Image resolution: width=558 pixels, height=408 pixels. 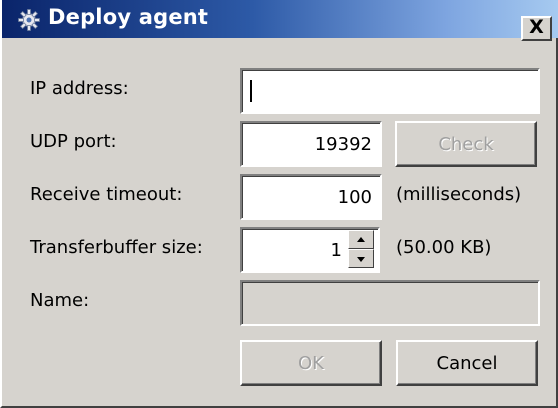 I want to click on receive-timeout-label: Receive timeout:, so click(x=106, y=194).